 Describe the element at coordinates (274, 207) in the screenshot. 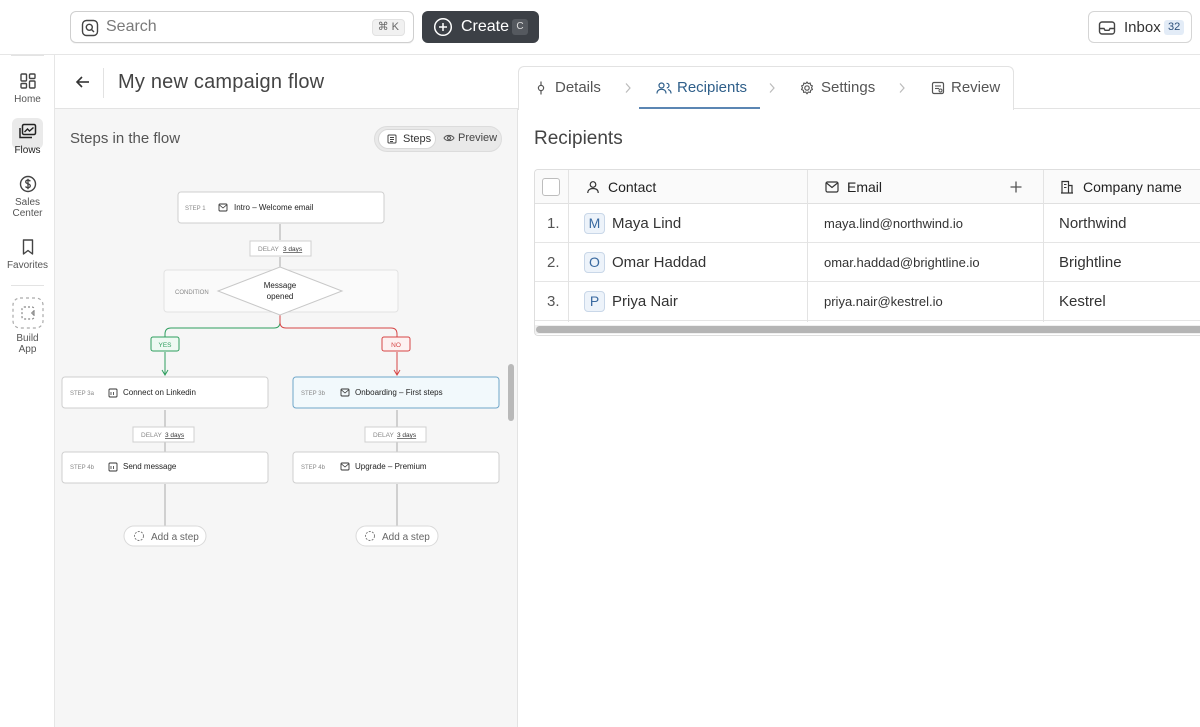

I see `step-label: Intro – Welcome email` at that location.